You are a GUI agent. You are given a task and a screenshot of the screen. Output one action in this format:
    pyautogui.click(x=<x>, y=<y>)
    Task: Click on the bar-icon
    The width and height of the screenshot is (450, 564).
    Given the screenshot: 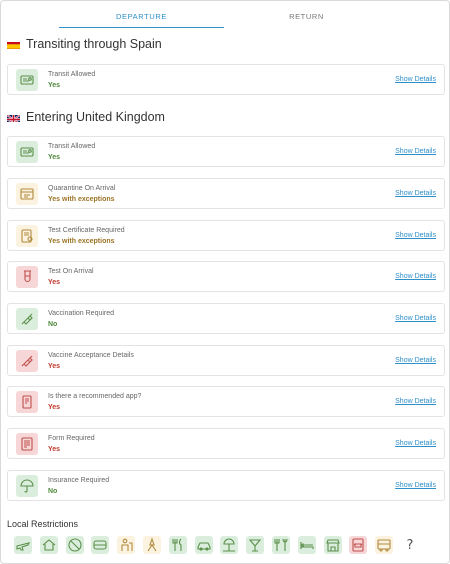 What is the action you would take?
    pyautogui.click(x=255, y=545)
    